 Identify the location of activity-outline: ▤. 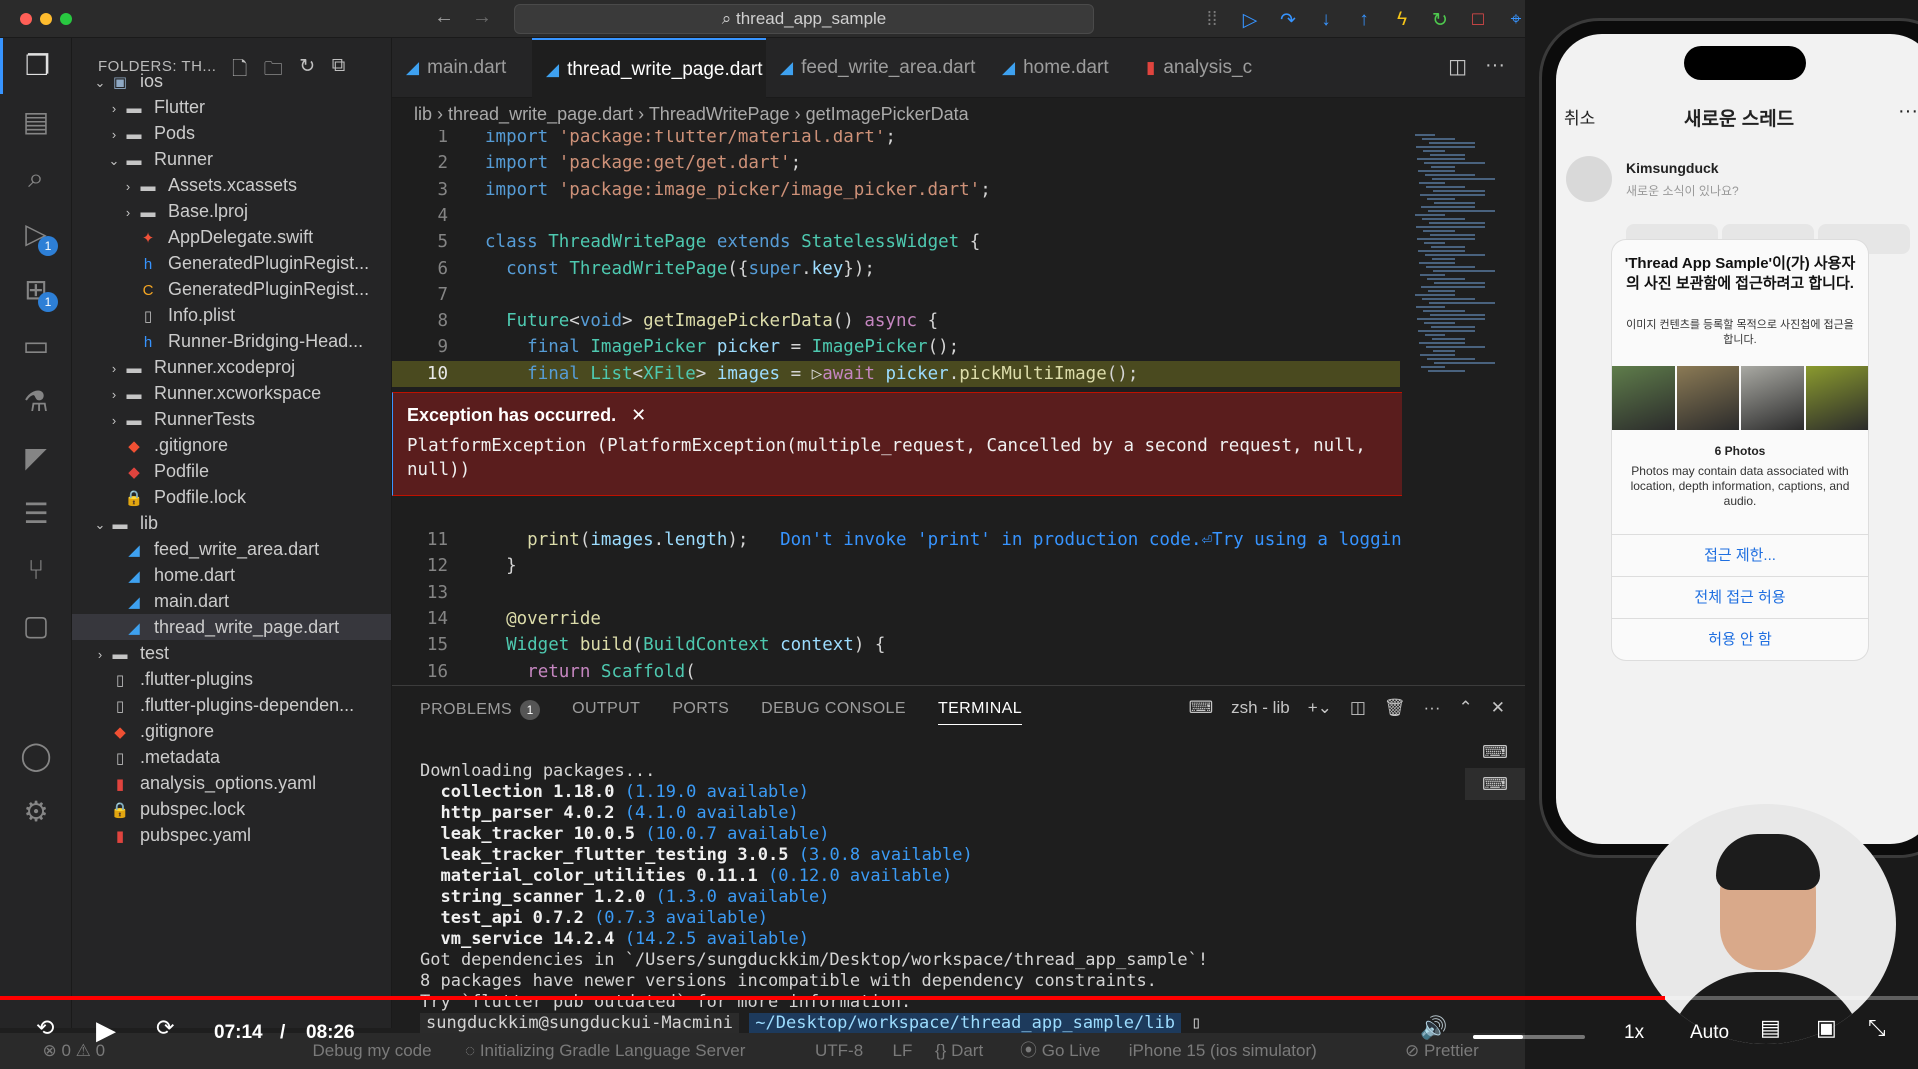
(36, 122).